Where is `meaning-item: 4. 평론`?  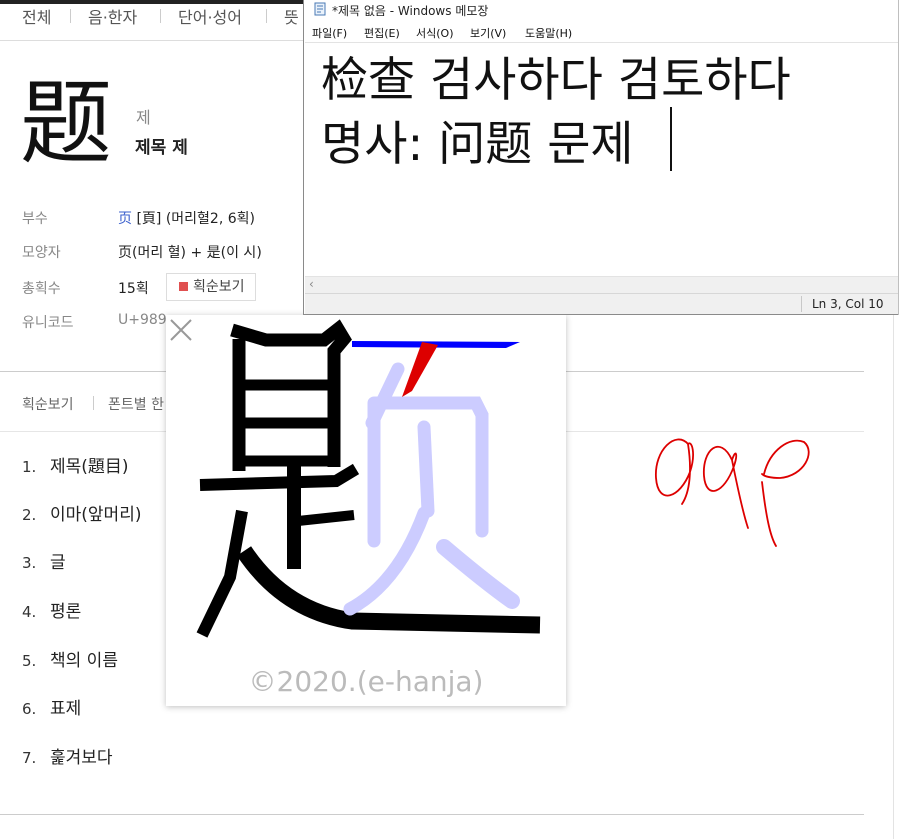 meaning-item: 4. 평론 is located at coordinates (52, 612).